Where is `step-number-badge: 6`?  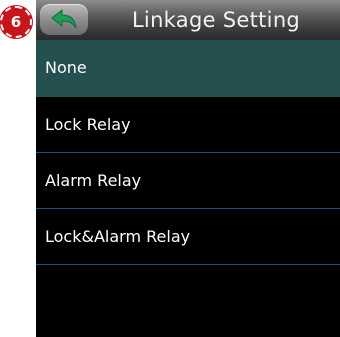
step-number-badge: 6 is located at coordinates (16, 22).